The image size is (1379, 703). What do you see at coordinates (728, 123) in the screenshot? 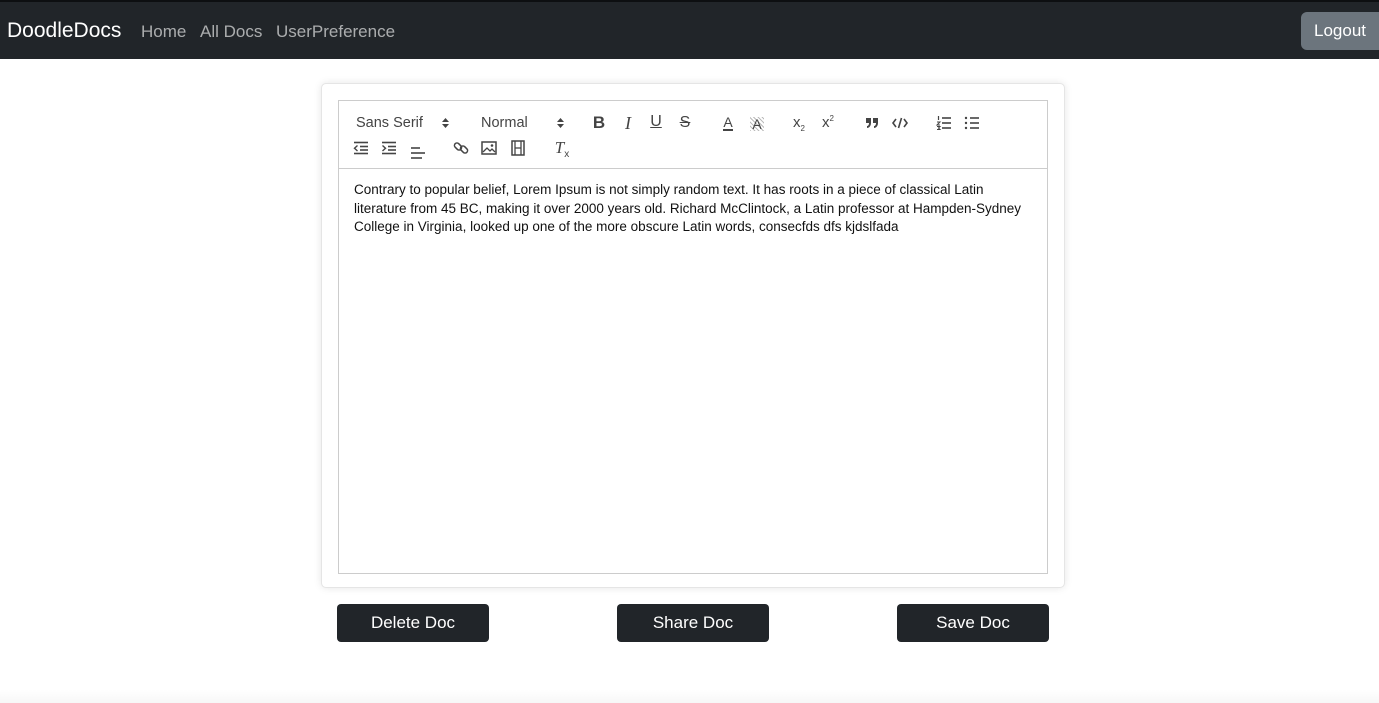
I see `font-color-icon: A` at bounding box center [728, 123].